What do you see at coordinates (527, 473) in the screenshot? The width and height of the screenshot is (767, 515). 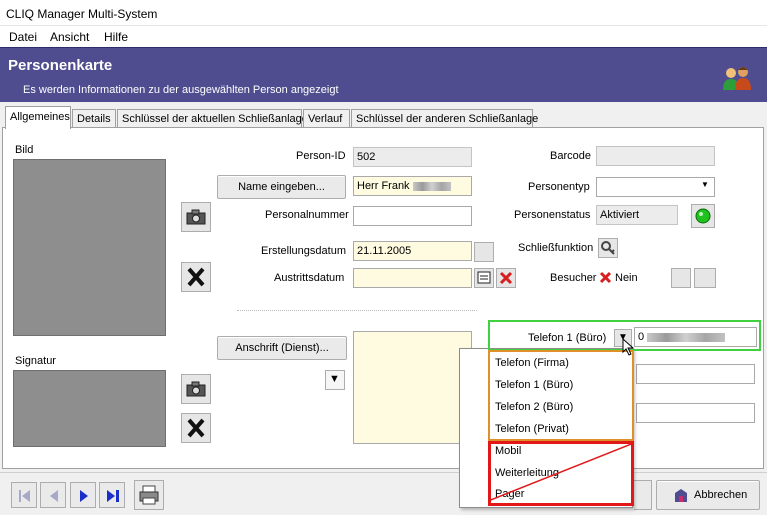 I see `option-forwarding: Weiterleitung` at bounding box center [527, 473].